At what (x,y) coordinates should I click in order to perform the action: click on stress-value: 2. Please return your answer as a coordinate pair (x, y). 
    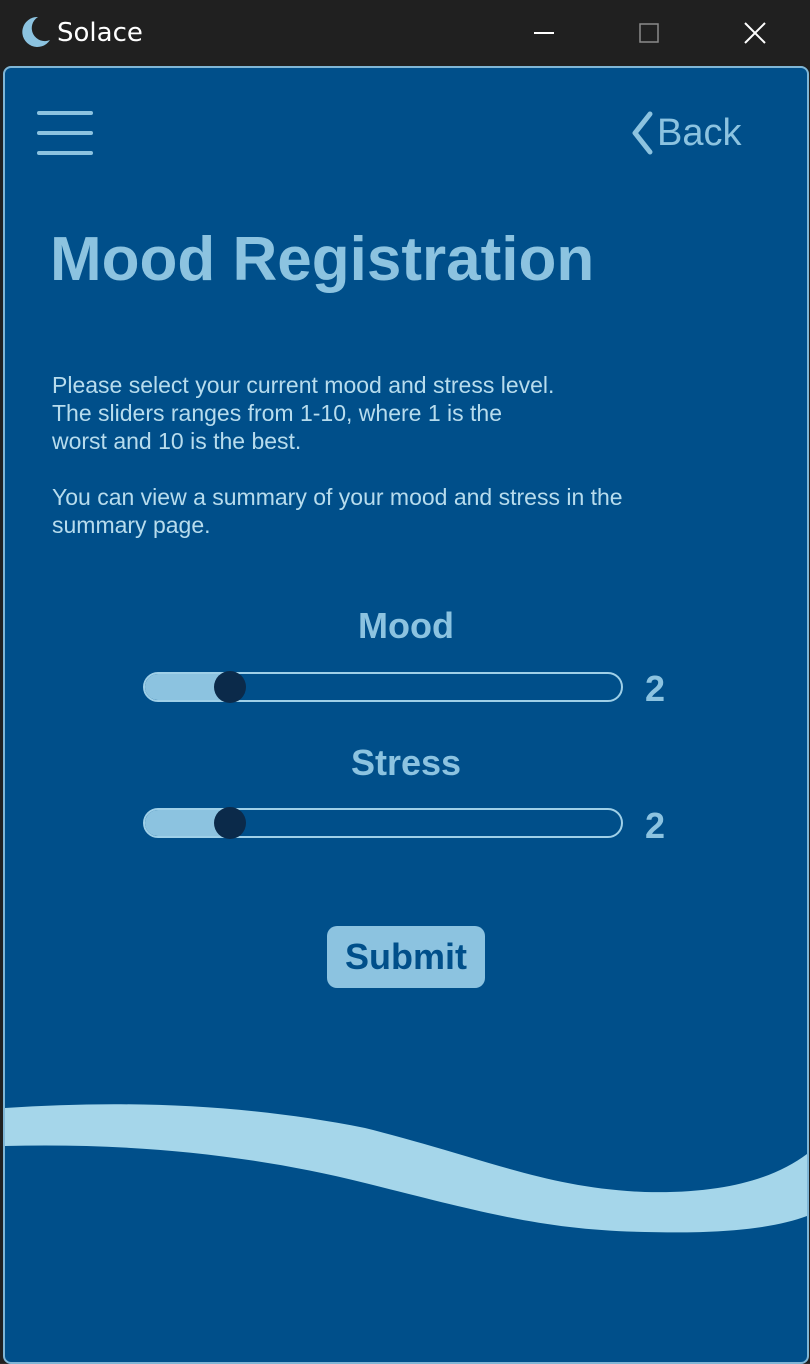
    Looking at the image, I should click on (655, 825).